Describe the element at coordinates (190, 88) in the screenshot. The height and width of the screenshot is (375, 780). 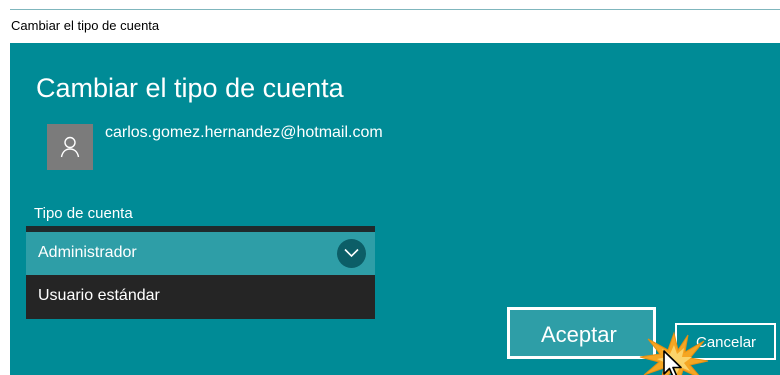
I see `dialog-heading: Cambiar el tipo de cuenta` at that location.